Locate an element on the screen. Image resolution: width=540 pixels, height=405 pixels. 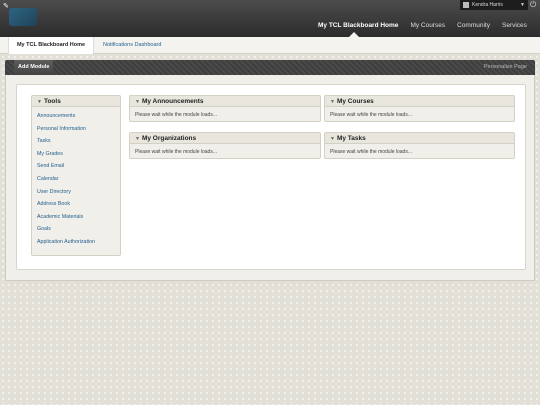
logo-icon: ✎ is located at coordinates (6, 6).